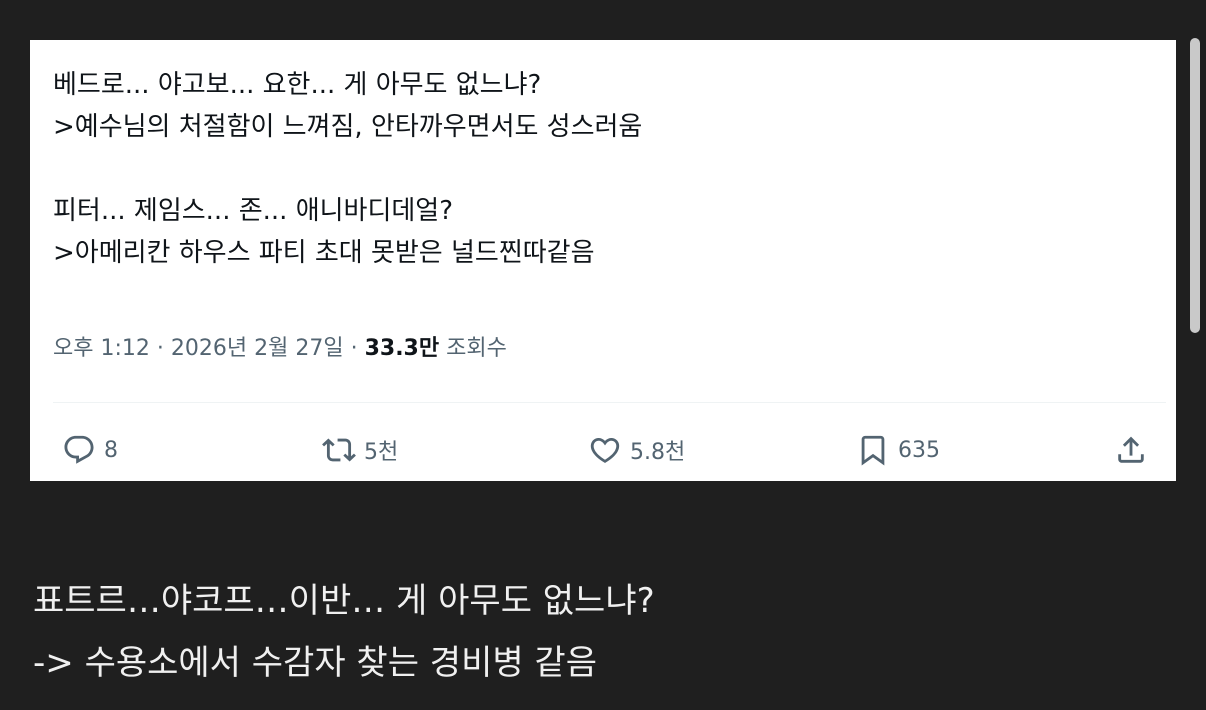  What do you see at coordinates (348, 127) in the screenshot?
I see `tweet-line: >예수님의 처절함이 느껴짐, 안타까우면서도 성스러움` at bounding box center [348, 127].